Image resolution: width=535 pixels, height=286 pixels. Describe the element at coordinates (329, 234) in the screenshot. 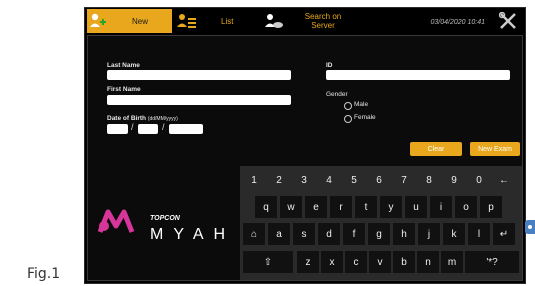

I see `key-d: d` at that location.